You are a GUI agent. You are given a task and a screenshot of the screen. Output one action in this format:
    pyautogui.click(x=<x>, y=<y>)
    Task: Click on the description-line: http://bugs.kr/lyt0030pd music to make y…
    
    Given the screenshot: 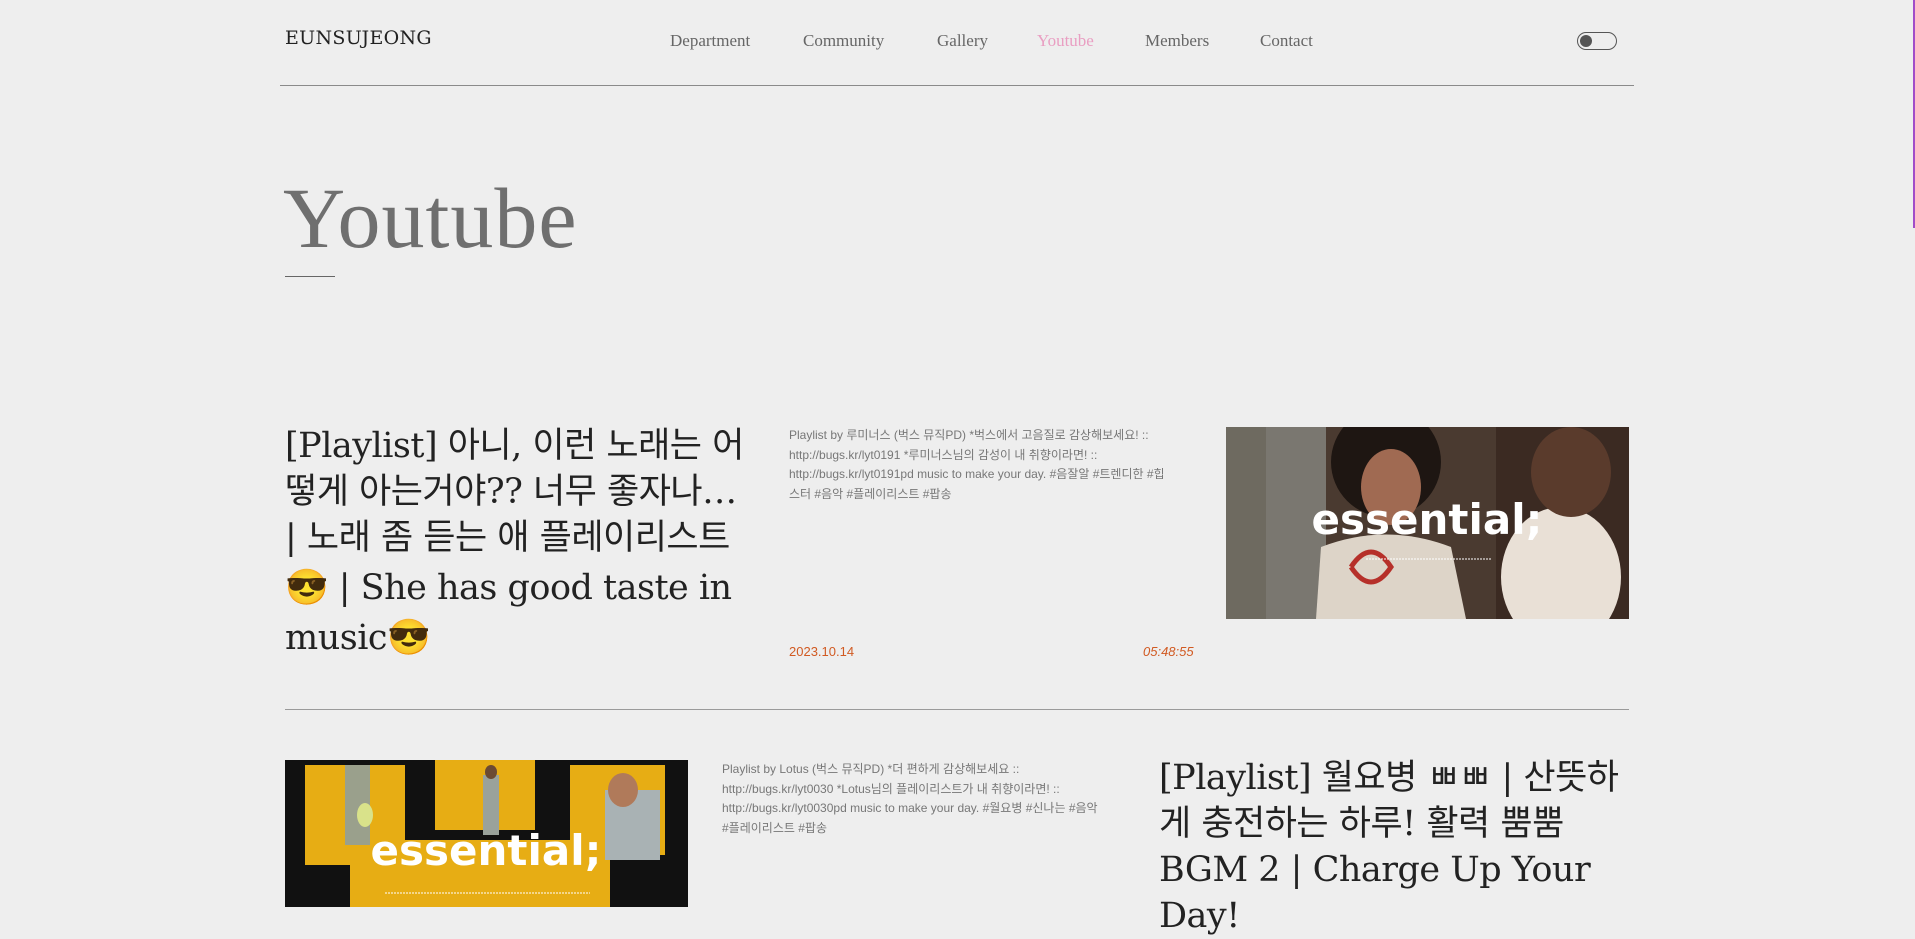 What is the action you would take?
    pyautogui.click(x=910, y=808)
    